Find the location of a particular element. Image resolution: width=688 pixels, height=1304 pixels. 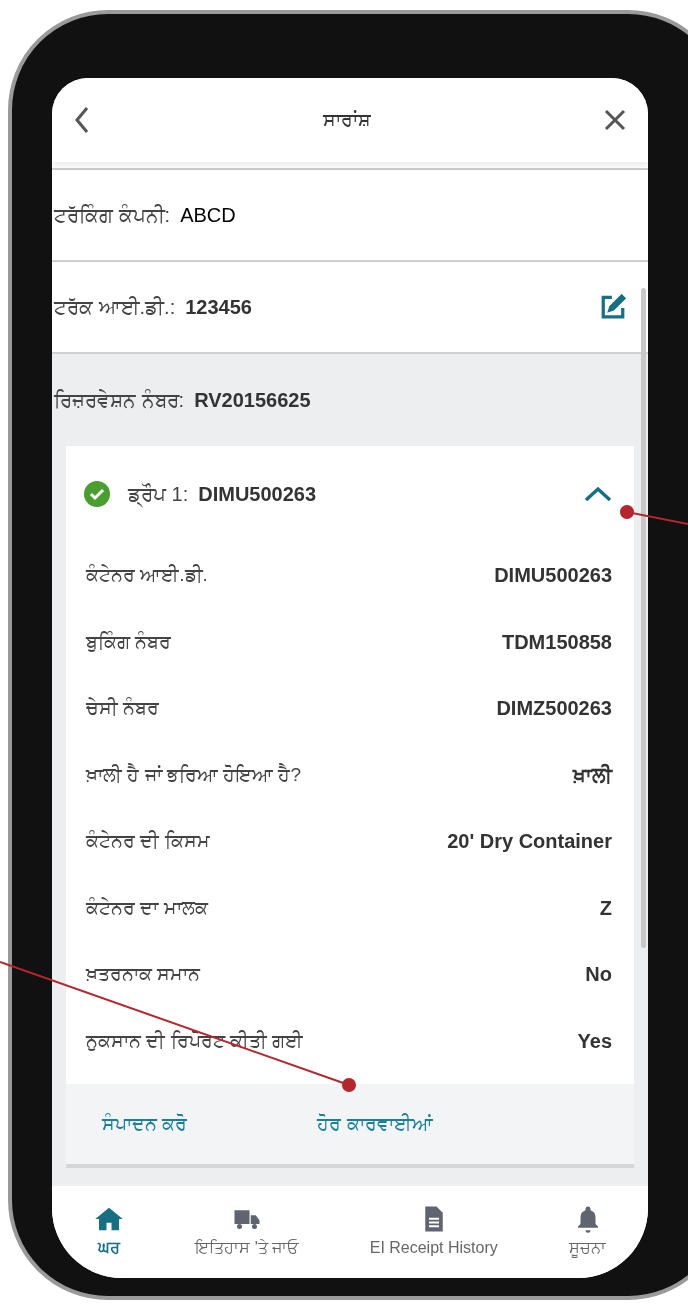

field-label: ਟਰੱਕਿੰਗ ਕੰਪਨੀ: is located at coordinates (112, 215).